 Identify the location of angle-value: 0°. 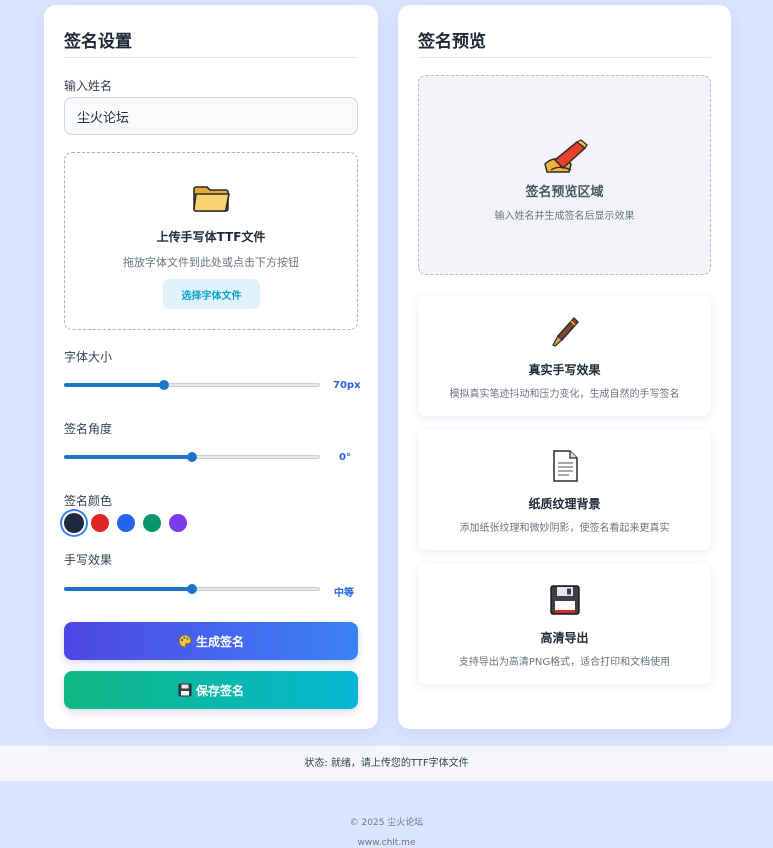
(345, 457).